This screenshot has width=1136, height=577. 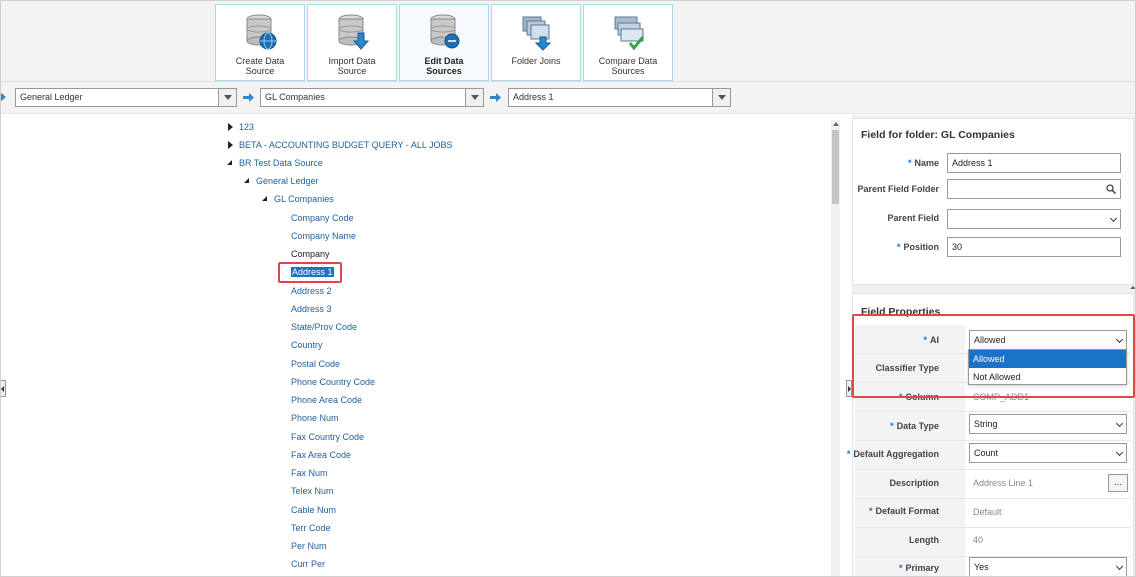 I want to click on create-data-source-button: Create Data Source, so click(x=260, y=42).